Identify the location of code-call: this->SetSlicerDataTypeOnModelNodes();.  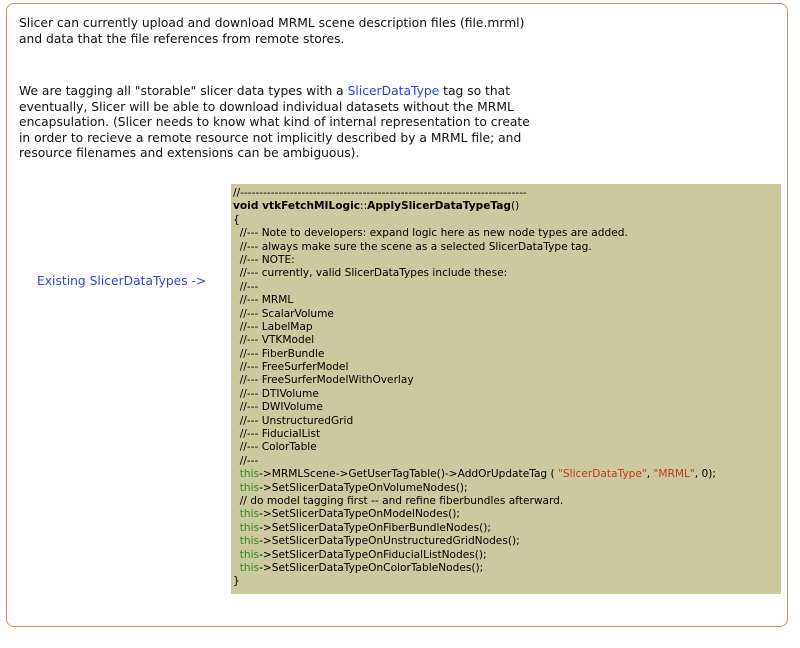
(507, 514).